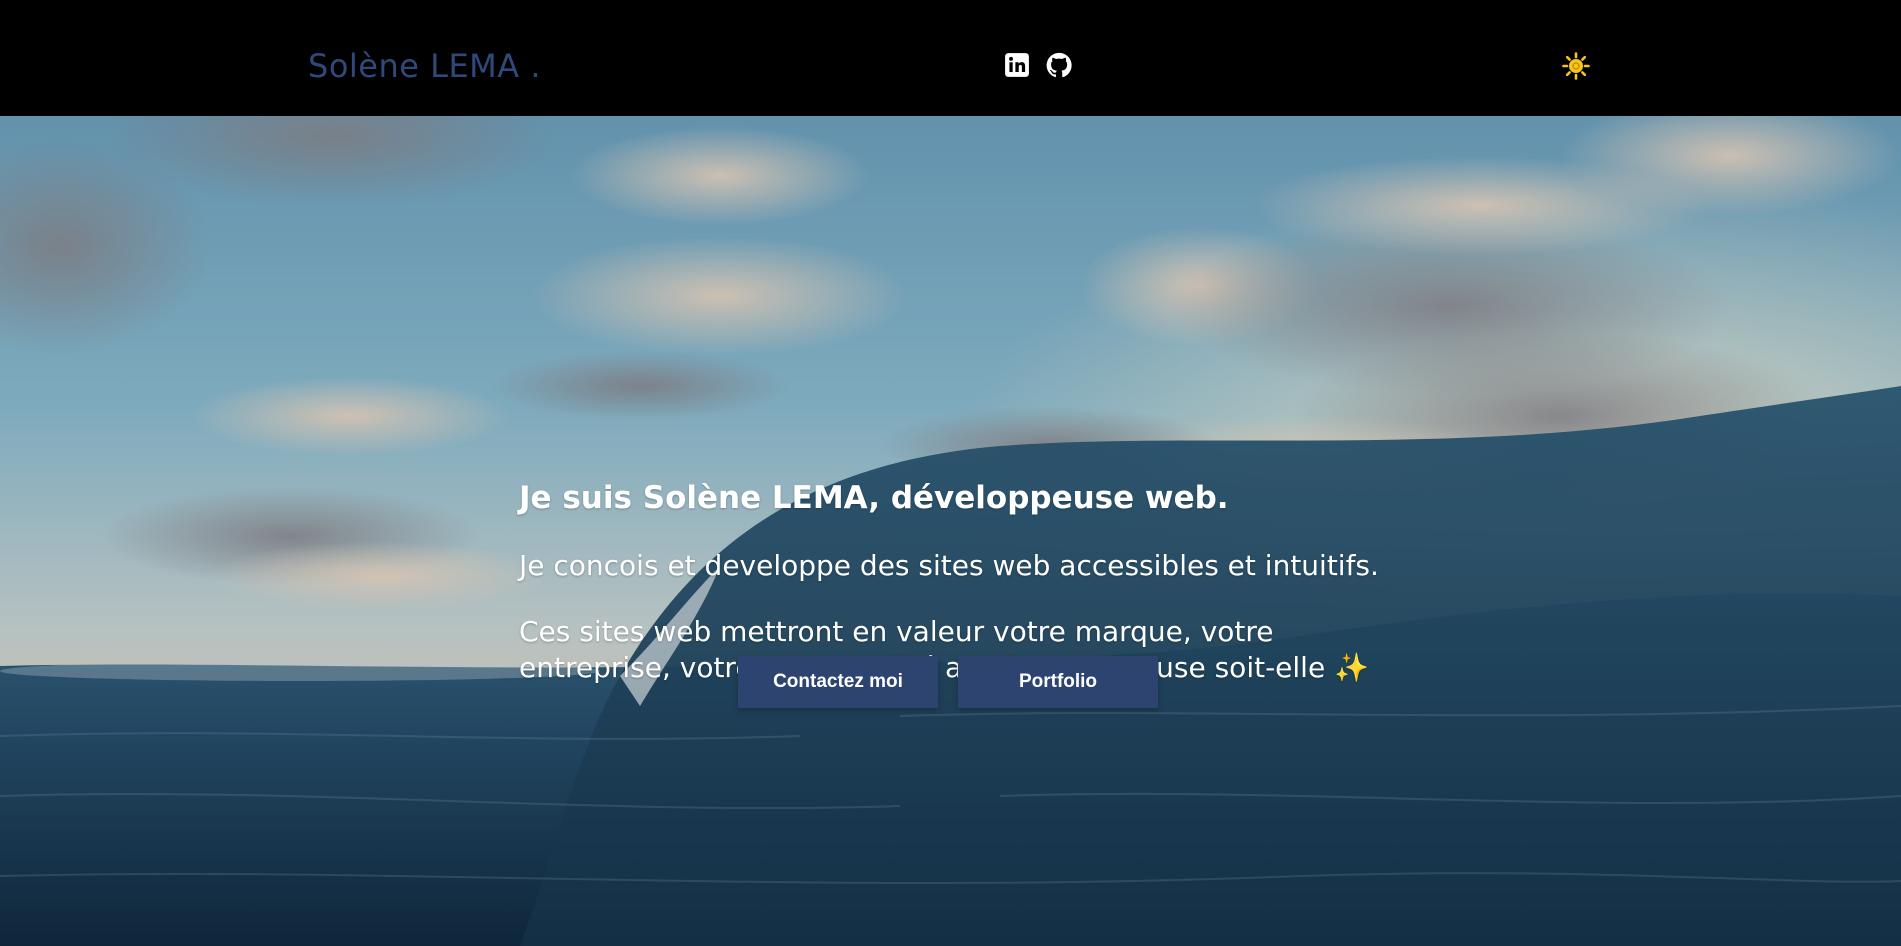  Describe the element at coordinates (874, 498) in the screenshot. I see `hero-title: Je suis Solène LEMA, développeuse web.` at that location.